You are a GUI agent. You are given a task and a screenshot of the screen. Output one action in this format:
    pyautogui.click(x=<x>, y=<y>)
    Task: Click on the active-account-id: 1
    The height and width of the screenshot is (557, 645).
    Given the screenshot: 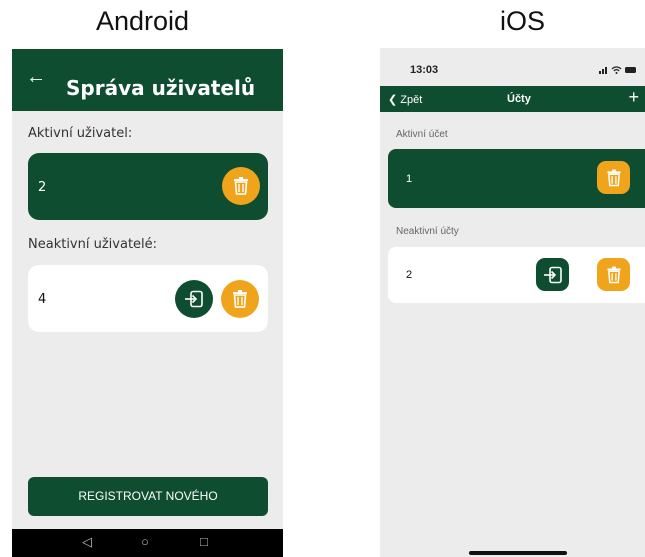 What is the action you would take?
    pyautogui.click(x=409, y=179)
    